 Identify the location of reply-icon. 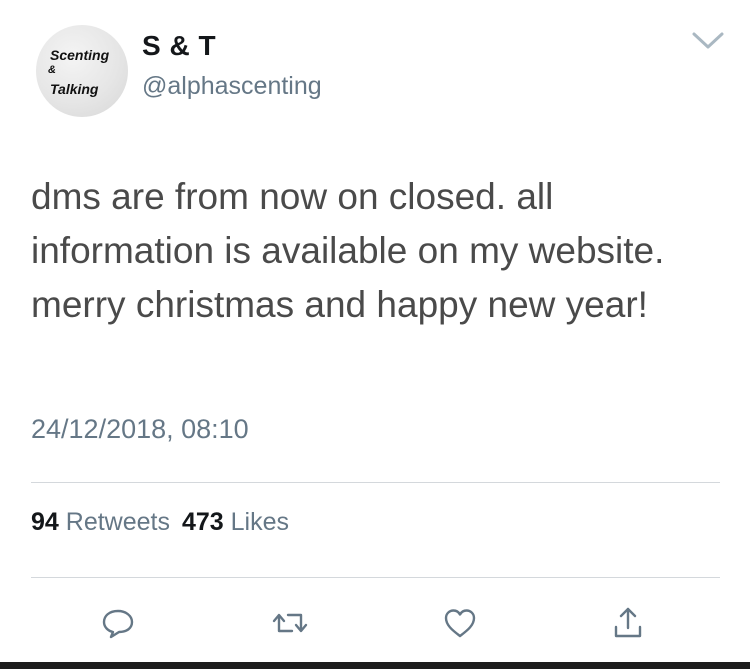
(118, 623).